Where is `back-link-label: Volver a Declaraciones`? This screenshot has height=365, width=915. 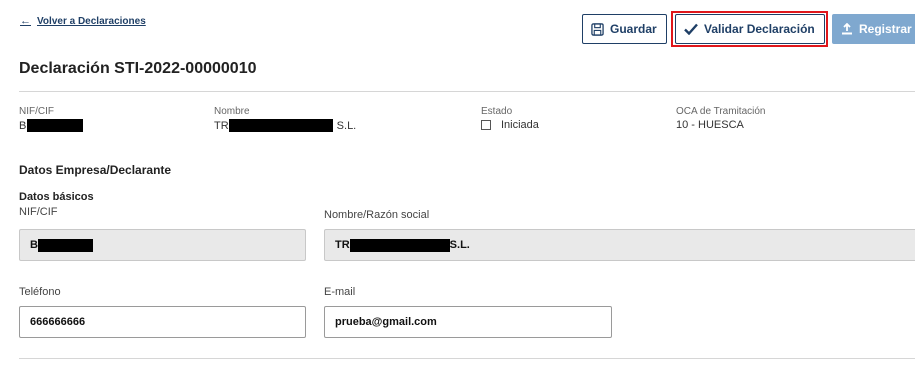 back-link-label: Volver a Declaraciones is located at coordinates (91, 21).